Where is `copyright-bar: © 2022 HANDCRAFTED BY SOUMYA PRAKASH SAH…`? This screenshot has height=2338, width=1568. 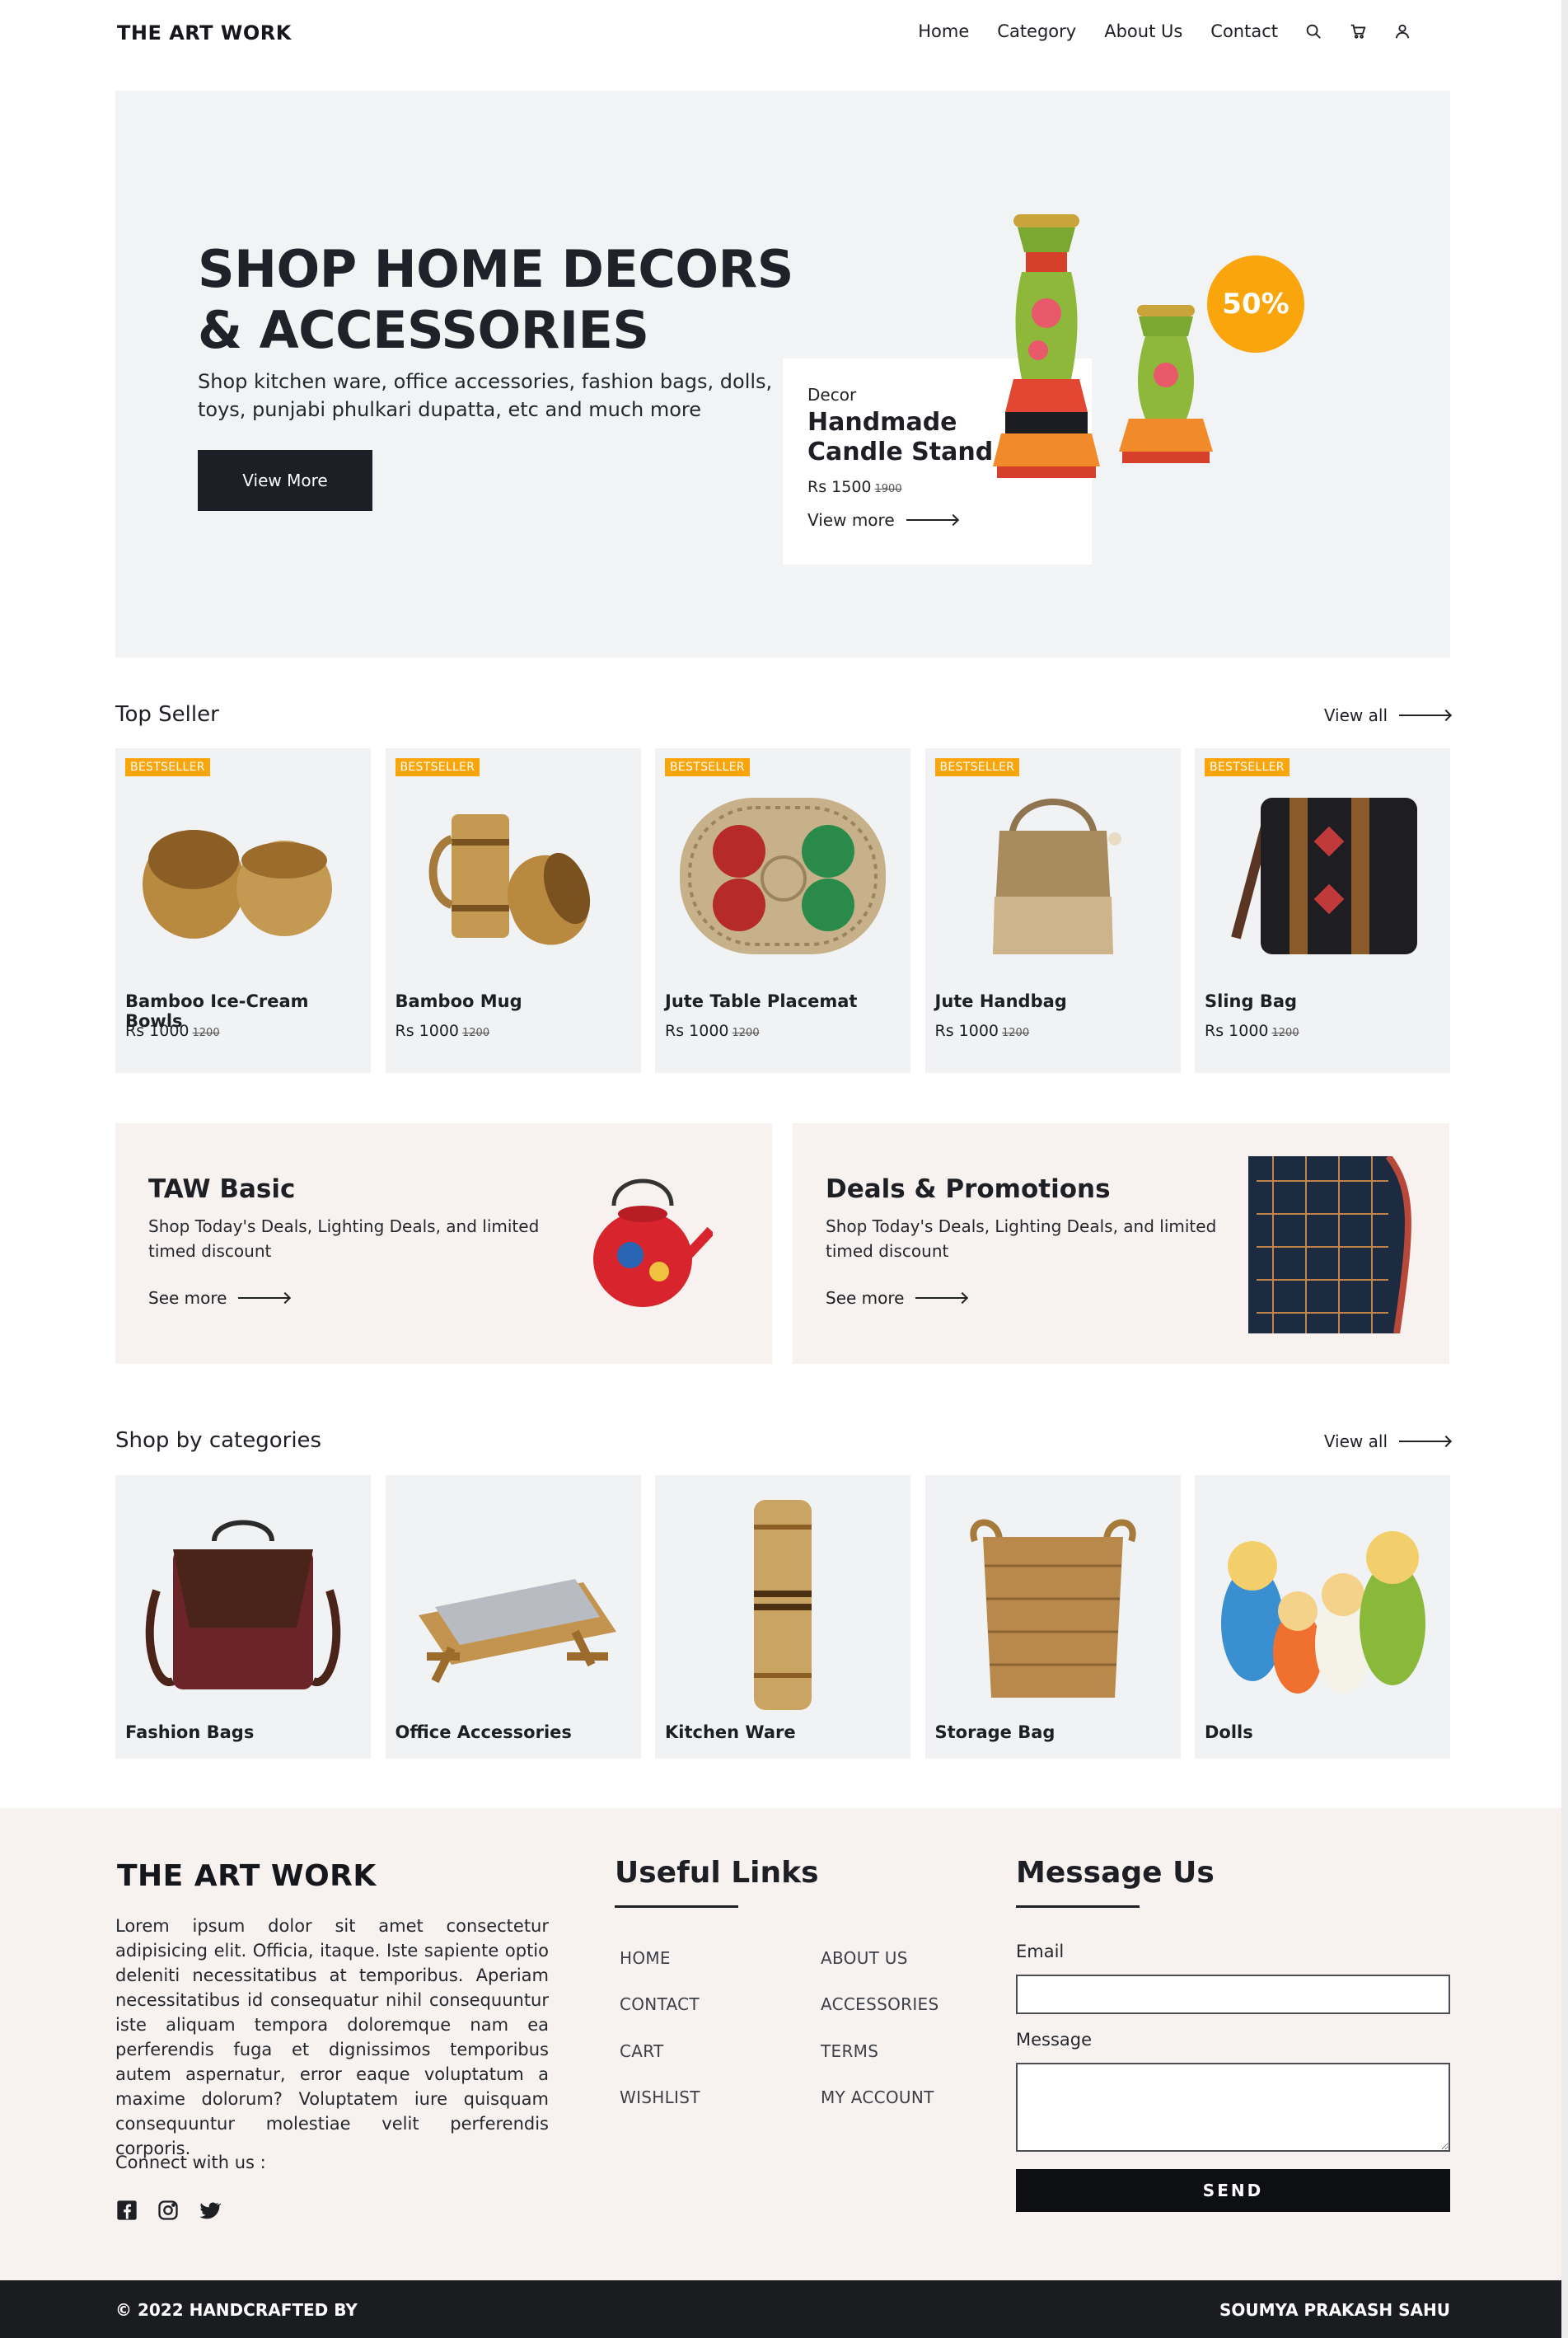 copyright-bar: © 2022 HANDCRAFTED BY SOUMYA PRAKASH SAH… is located at coordinates (784, 2309).